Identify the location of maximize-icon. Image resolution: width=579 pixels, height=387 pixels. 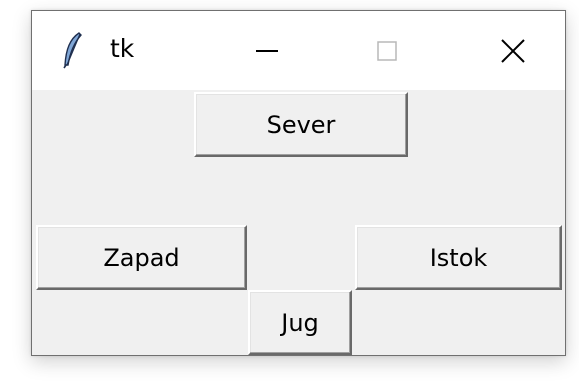
(386, 50).